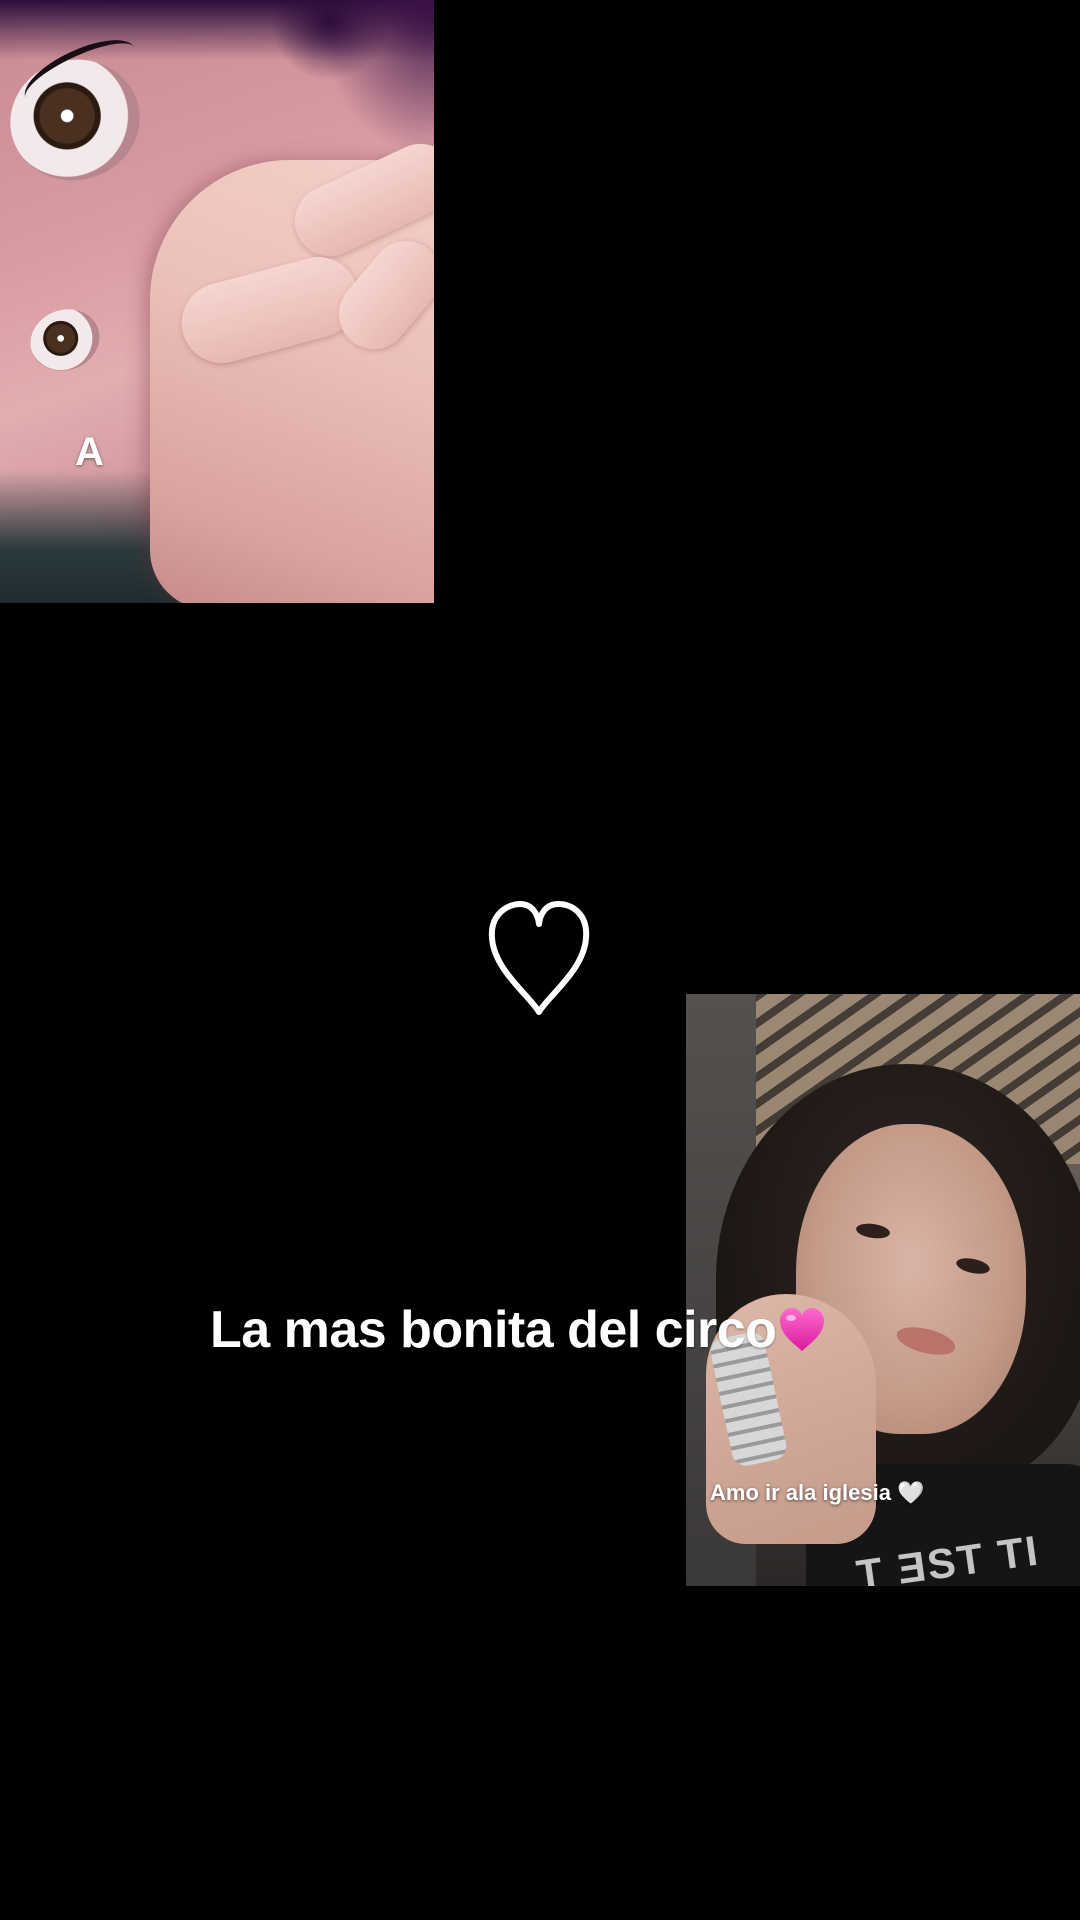  I want to click on photo-closeup-face: A, so click(217, 301).